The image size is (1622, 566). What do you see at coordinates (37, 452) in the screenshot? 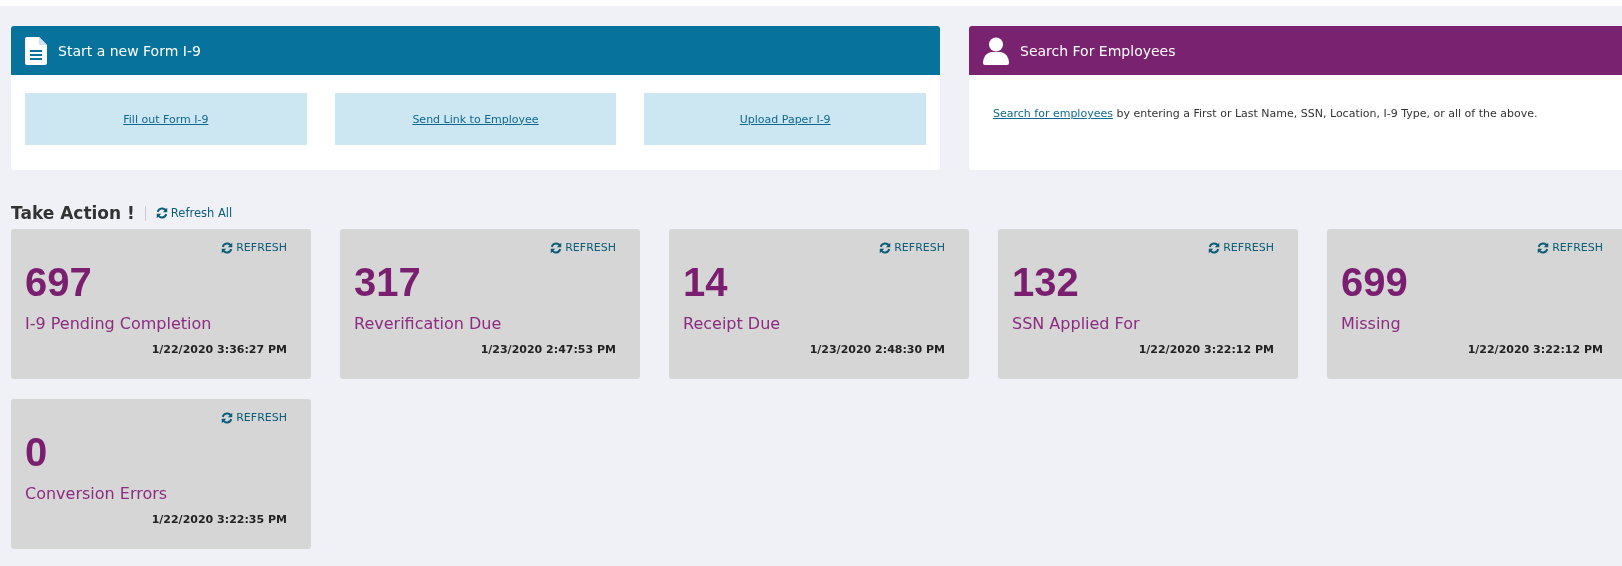
I see `stat-count: 0` at bounding box center [37, 452].